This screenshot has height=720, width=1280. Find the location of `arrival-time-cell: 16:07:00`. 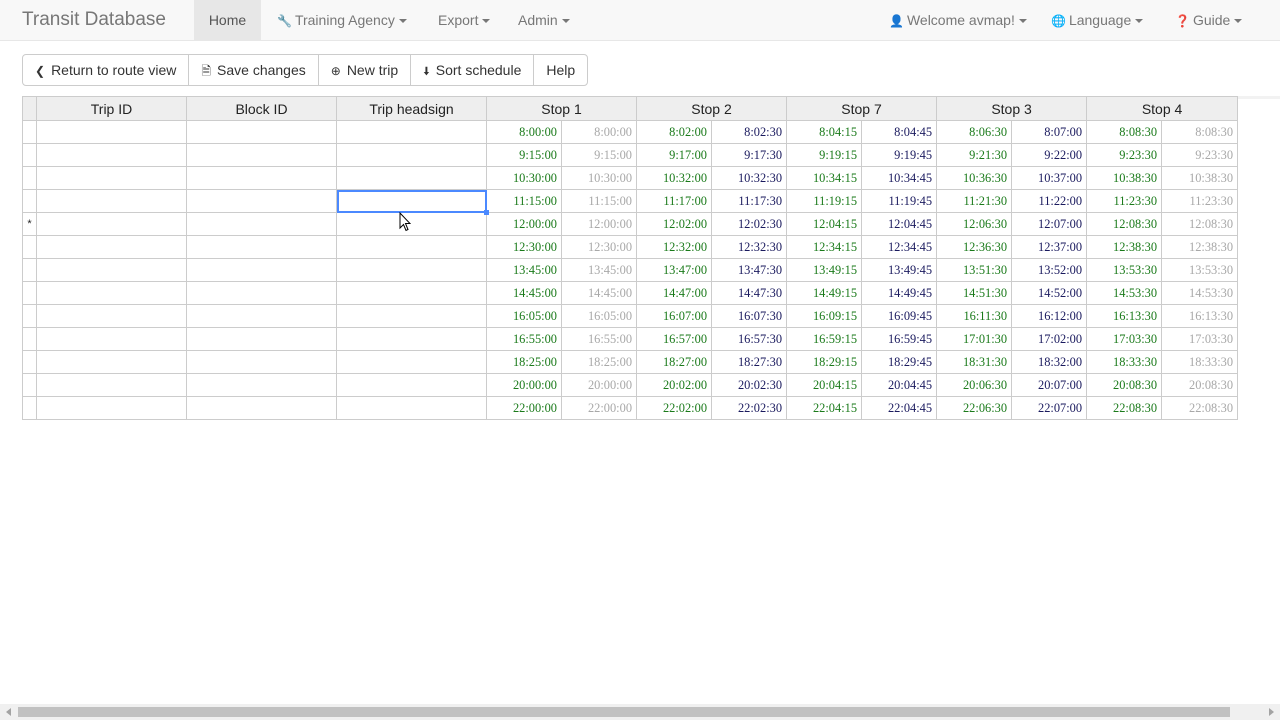

arrival-time-cell: 16:07:00 is located at coordinates (674, 316).